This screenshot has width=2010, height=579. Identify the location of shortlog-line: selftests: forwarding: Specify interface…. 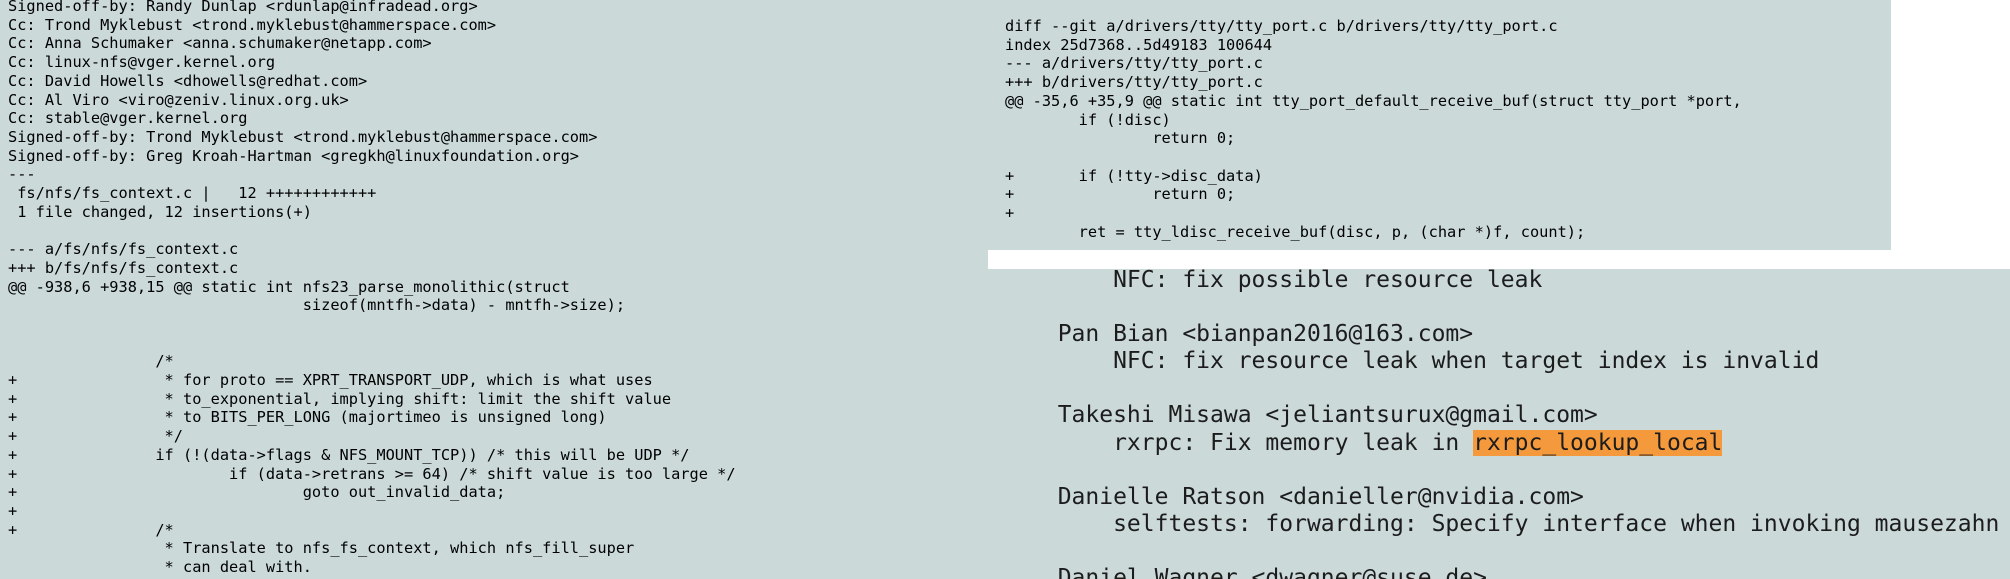
(1514, 524).